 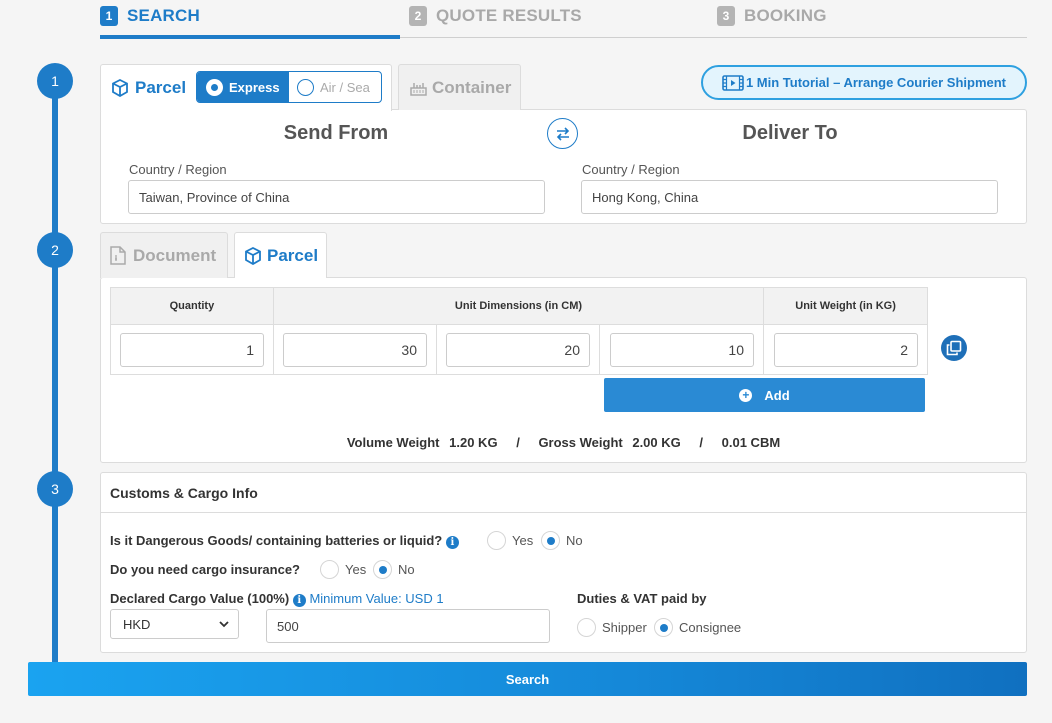 I want to click on duties-consignee-radio: Consignee, so click(x=697, y=627).